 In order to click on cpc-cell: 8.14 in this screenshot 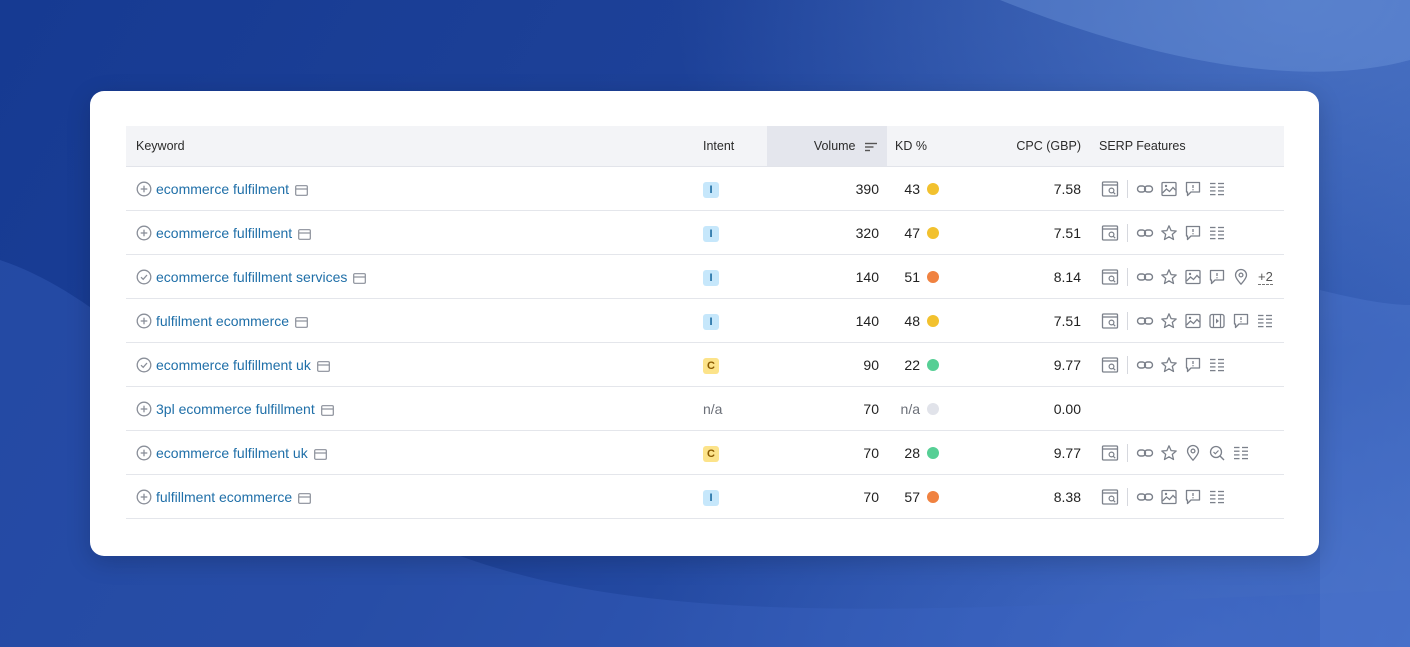, I will do `click(1027, 276)`.